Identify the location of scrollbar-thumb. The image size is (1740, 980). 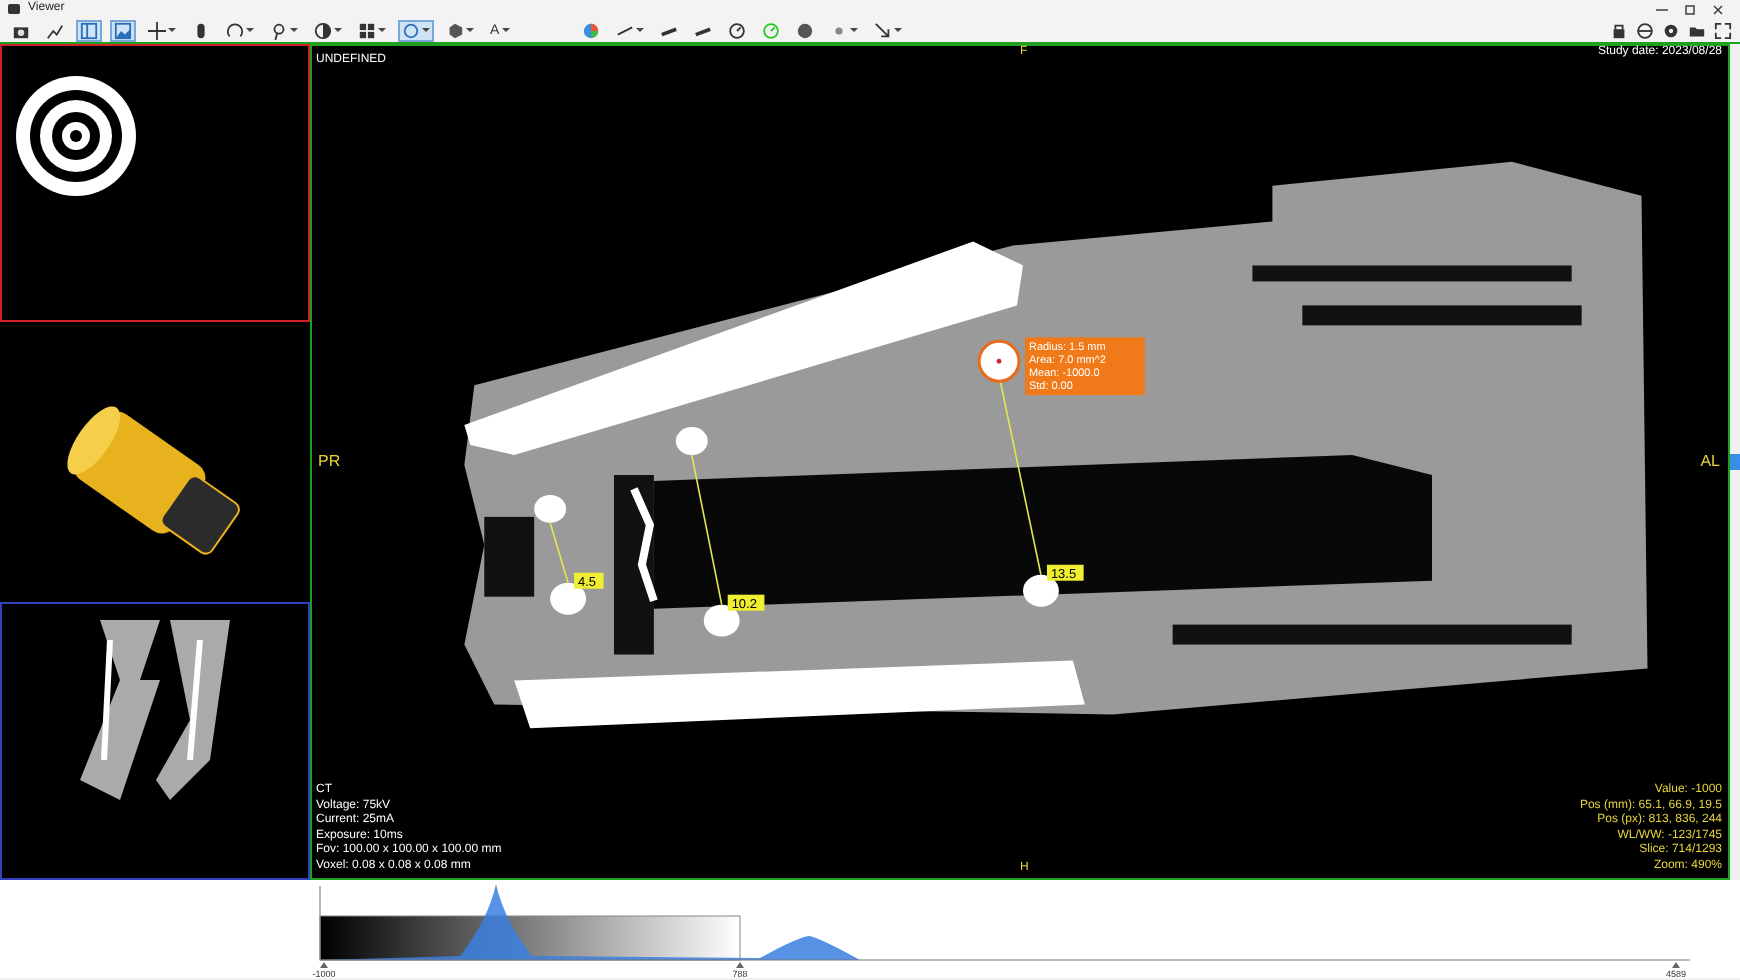
(1735, 462).